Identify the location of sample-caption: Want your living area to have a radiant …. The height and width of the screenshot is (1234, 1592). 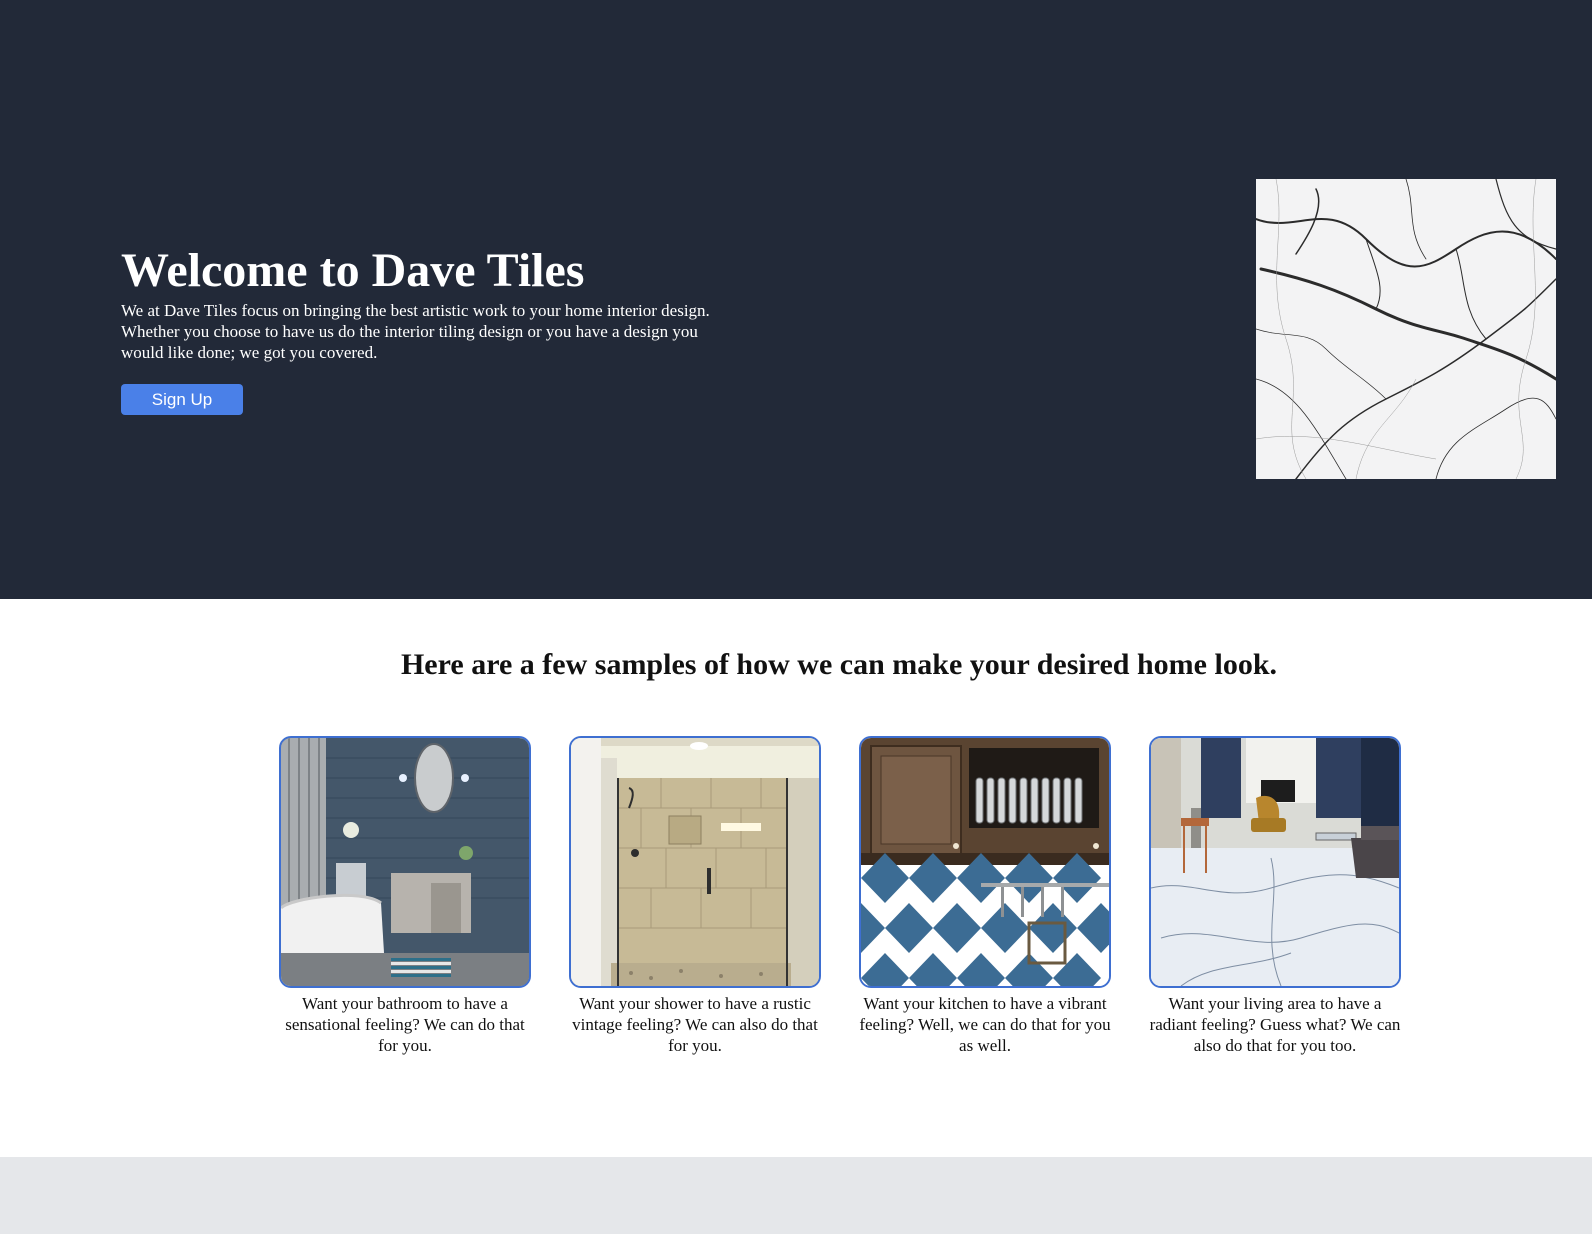
(1275, 1024).